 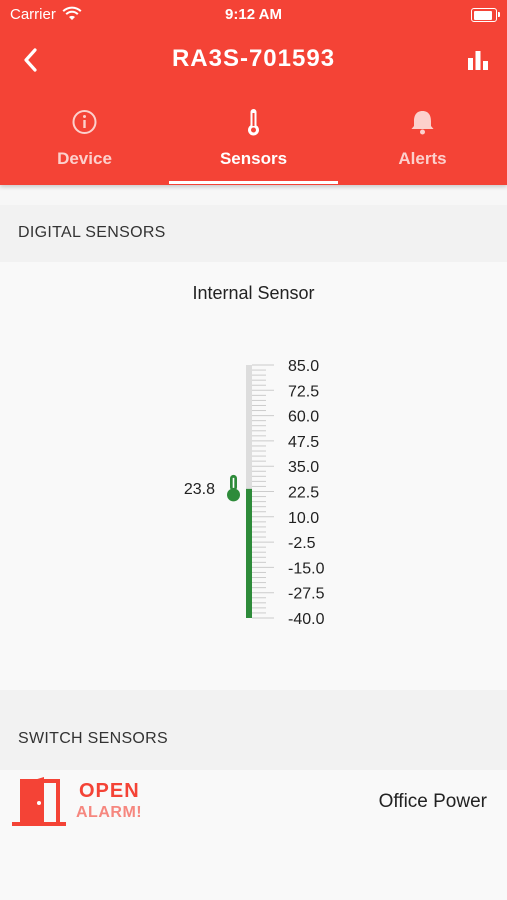 What do you see at coordinates (253, 730) in the screenshot?
I see `switch-sensors-header: SWITCH SENSORS` at bounding box center [253, 730].